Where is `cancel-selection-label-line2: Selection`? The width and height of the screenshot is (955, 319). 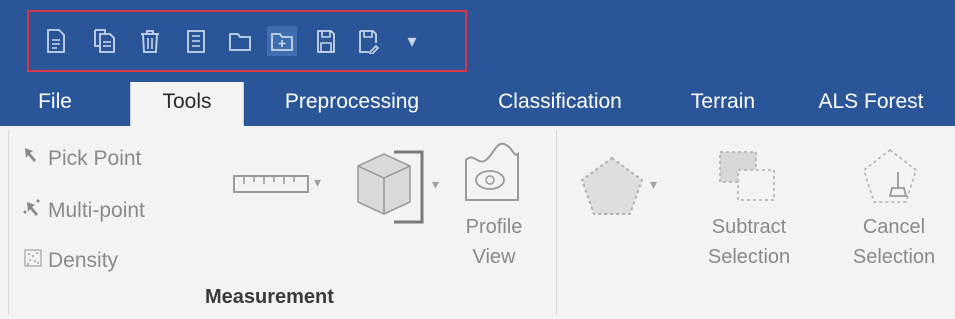
cancel-selection-label-line2: Selection is located at coordinates (894, 257).